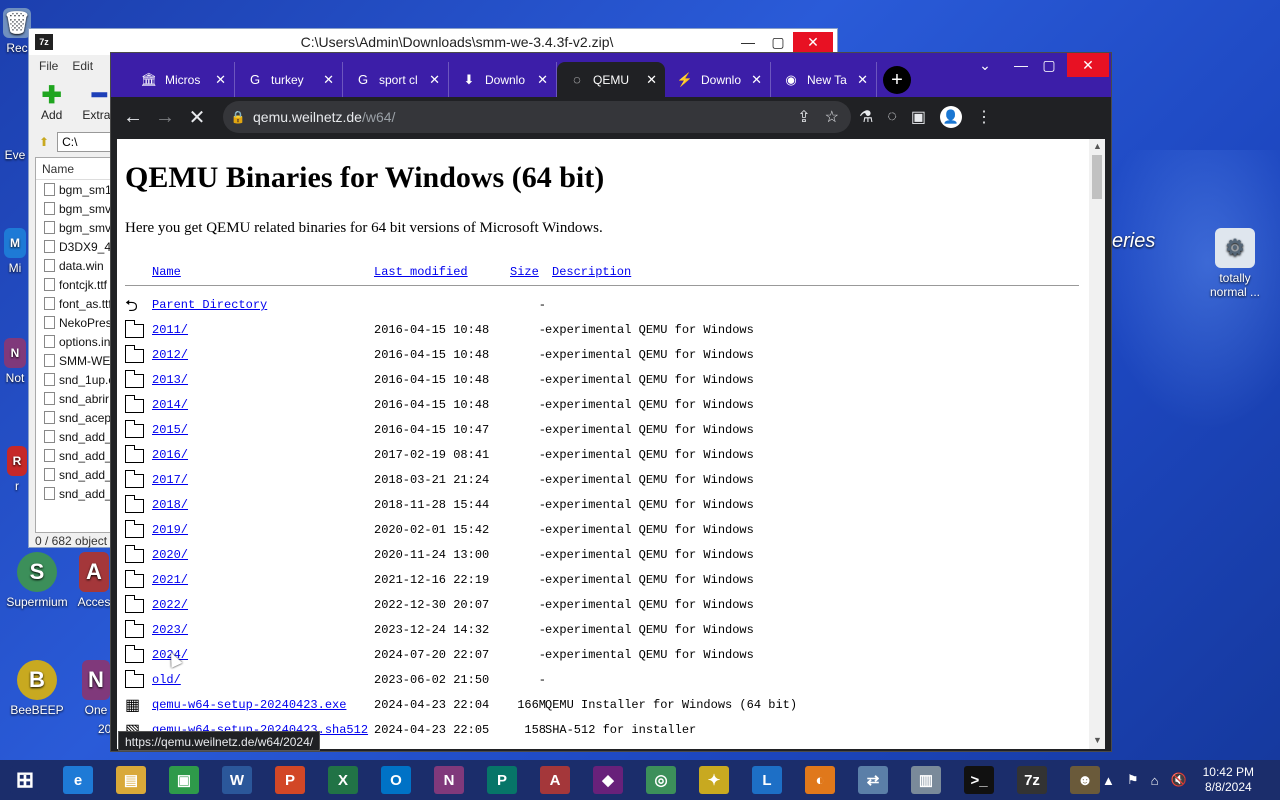 This screenshot has height=800, width=1280. Describe the element at coordinates (979, 780) in the screenshot. I see `taskbar-terminal: >_` at that location.